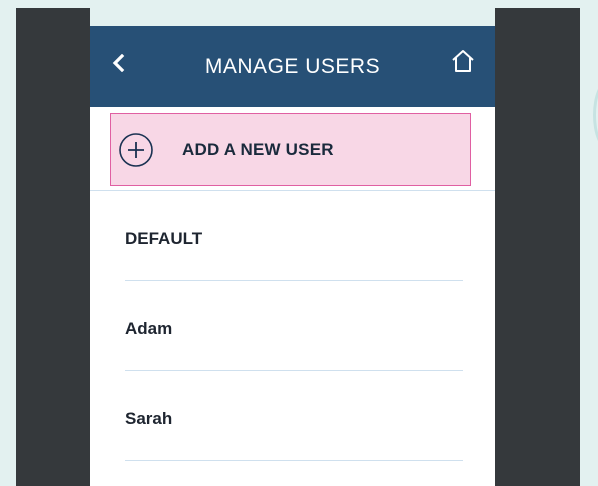 The image size is (598, 486). What do you see at coordinates (149, 328) in the screenshot?
I see `user-name: Adam` at bounding box center [149, 328].